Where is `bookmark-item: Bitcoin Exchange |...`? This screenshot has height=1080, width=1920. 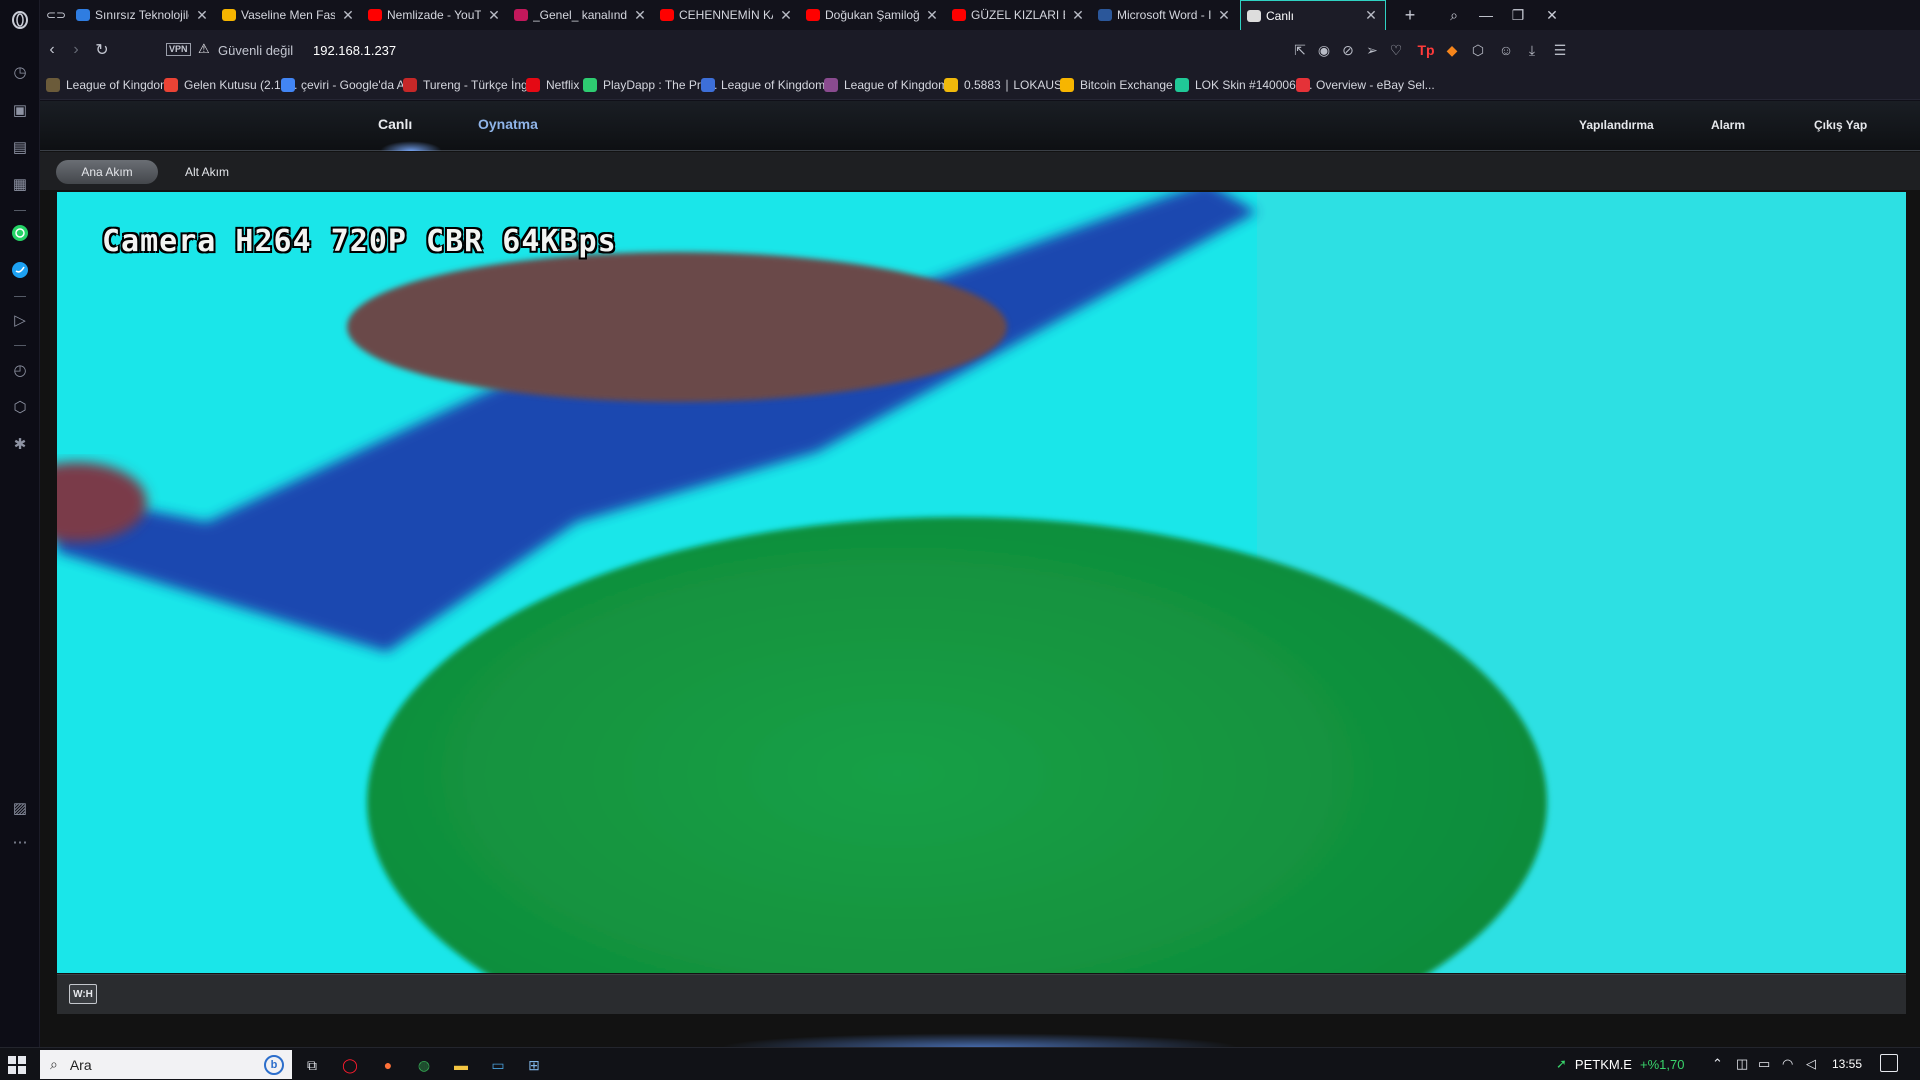
bookmark-item: Bitcoin Exchange |... is located at coordinates (1124, 85).